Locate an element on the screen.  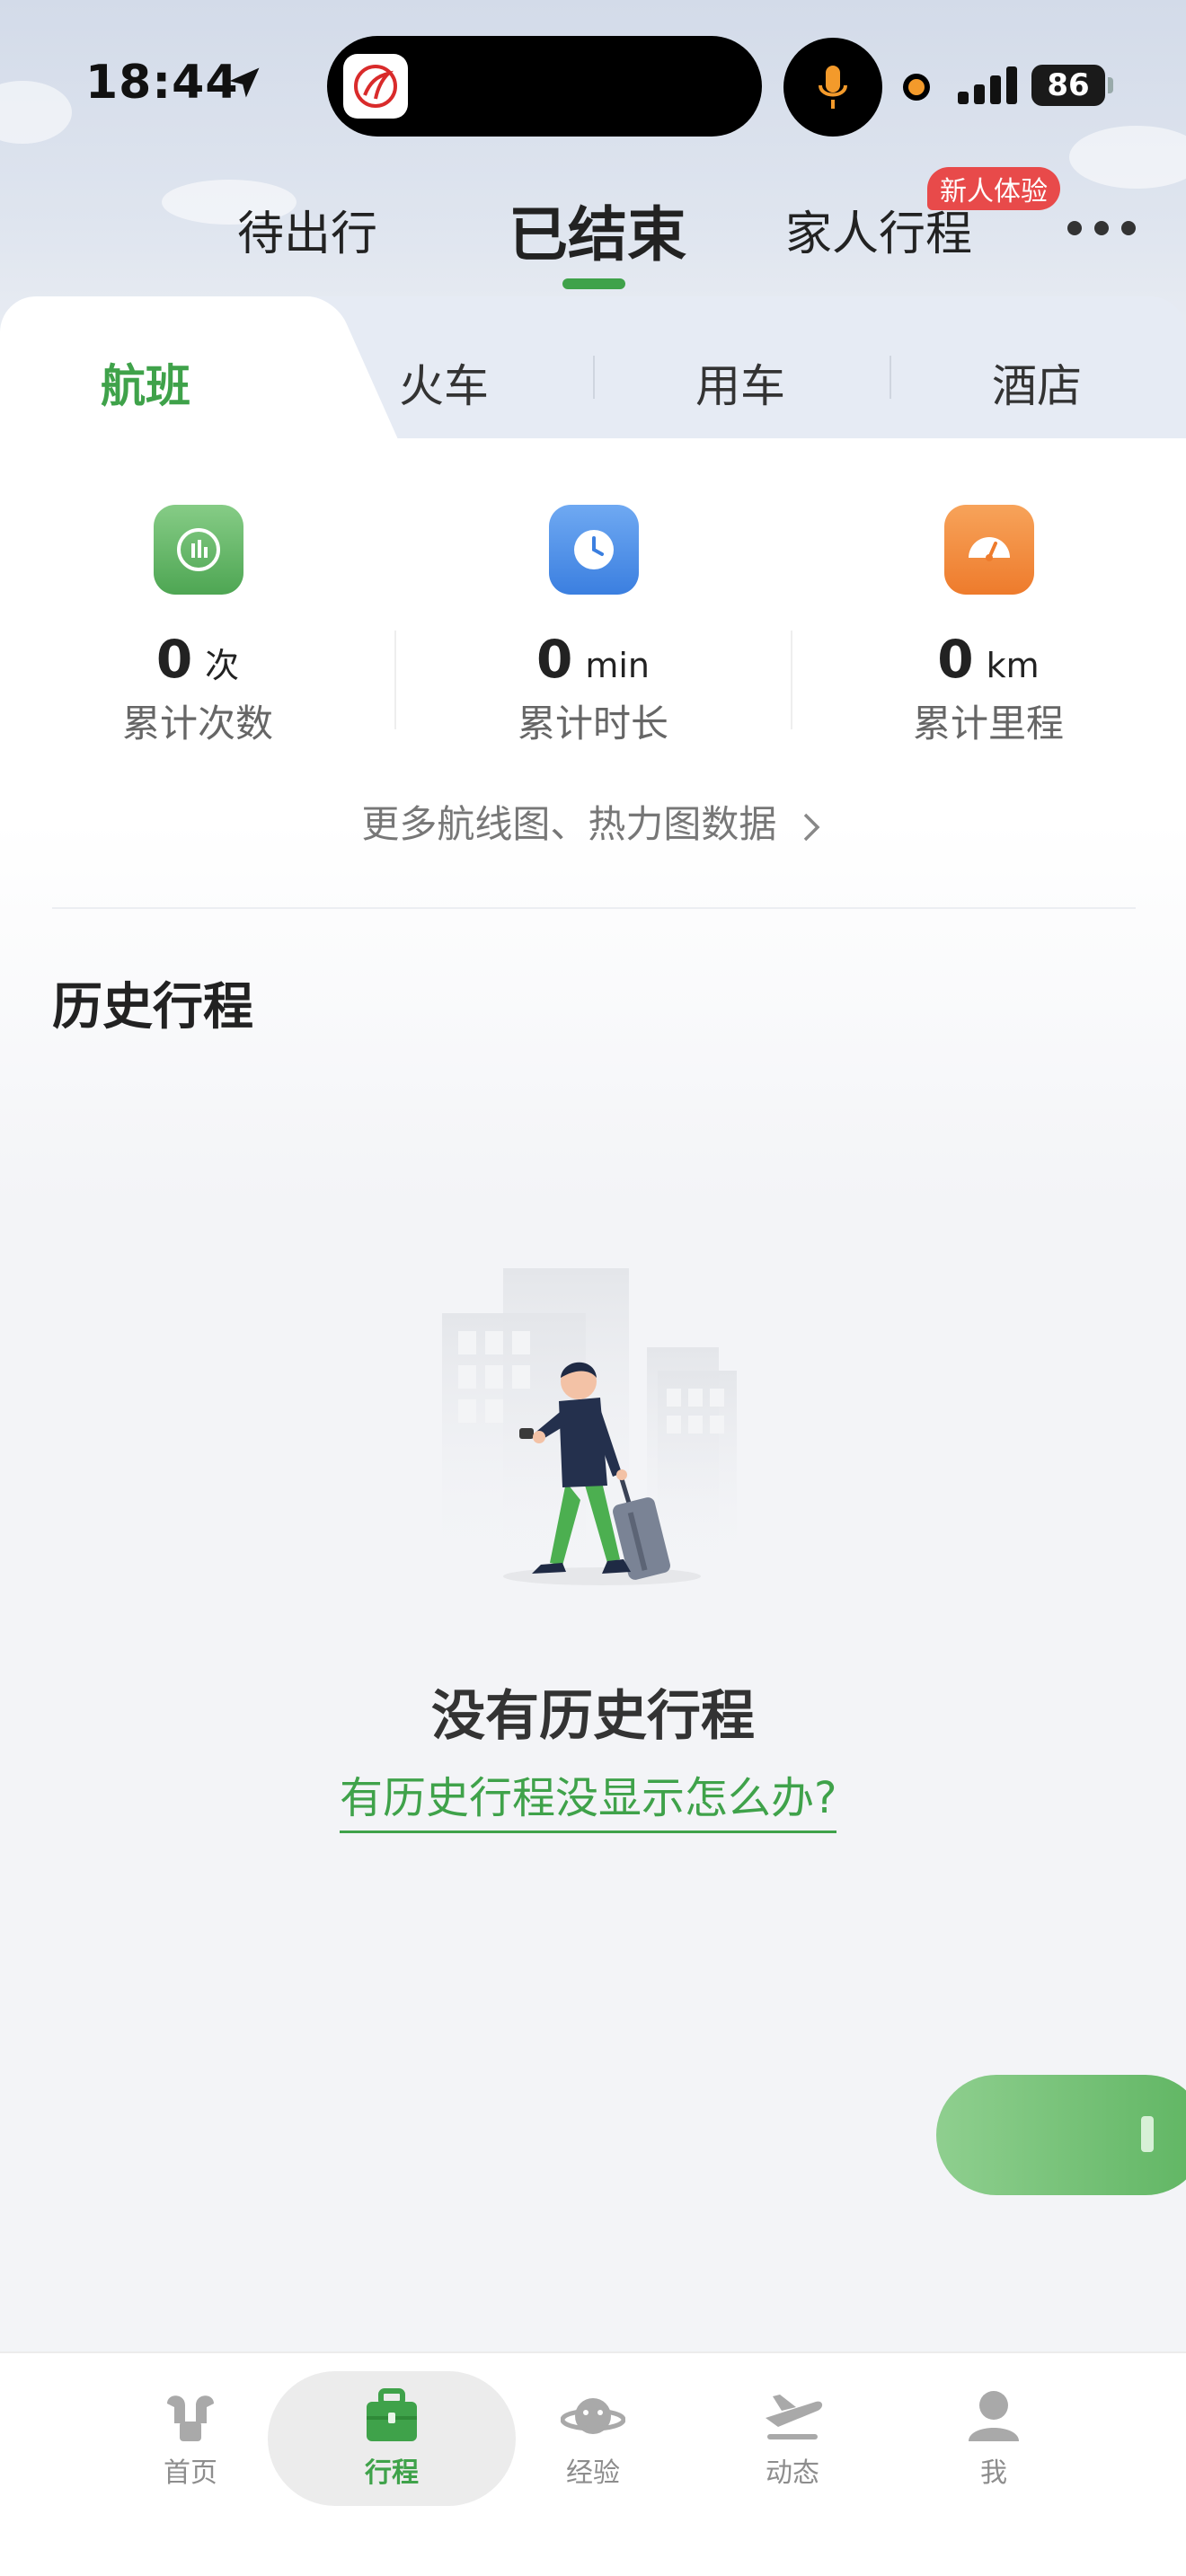
microphone-indicator-icon is located at coordinates (832, 87).